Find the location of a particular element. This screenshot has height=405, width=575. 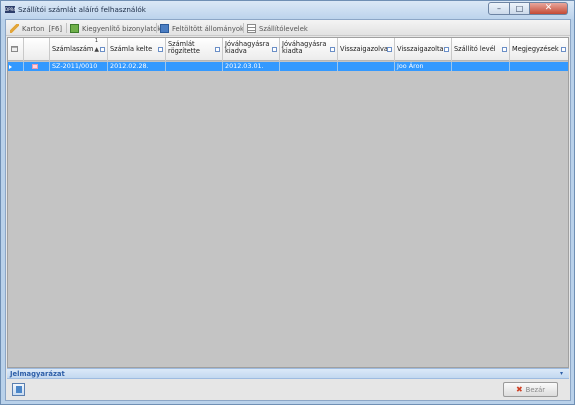

cell-szamlat-rogzitette is located at coordinates (194, 66).